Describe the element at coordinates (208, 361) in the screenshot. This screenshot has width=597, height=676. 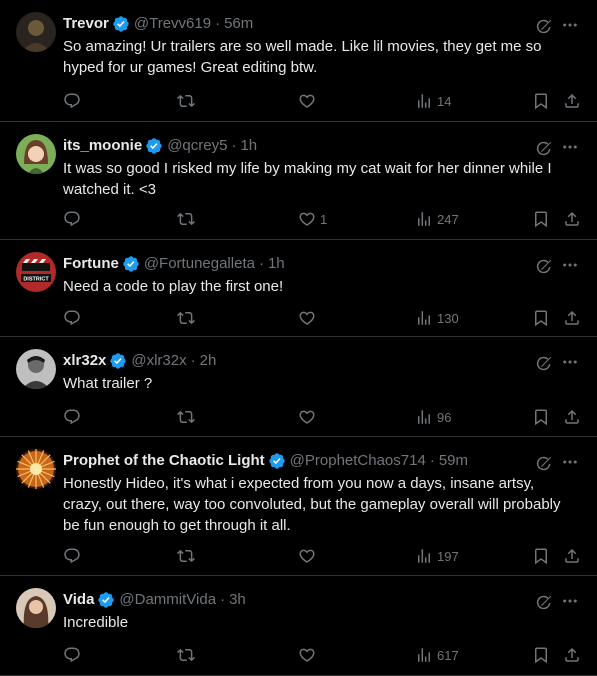
I see `timestamp: 2h` at that location.